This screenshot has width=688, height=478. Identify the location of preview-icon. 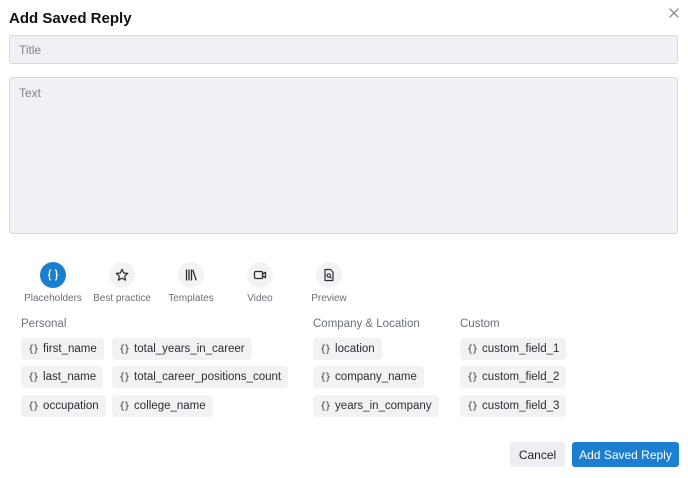
(329, 275).